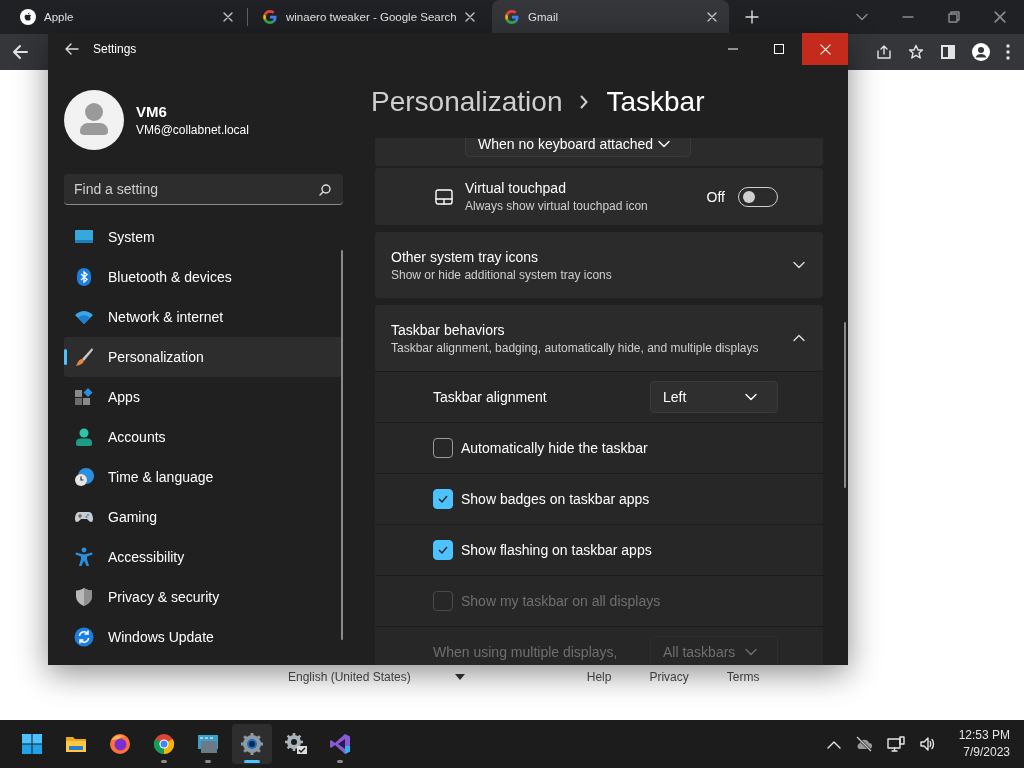  What do you see at coordinates (526, 652) in the screenshot?
I see `setting-label: When using multiple displays,` at bounding box center [526, 652].